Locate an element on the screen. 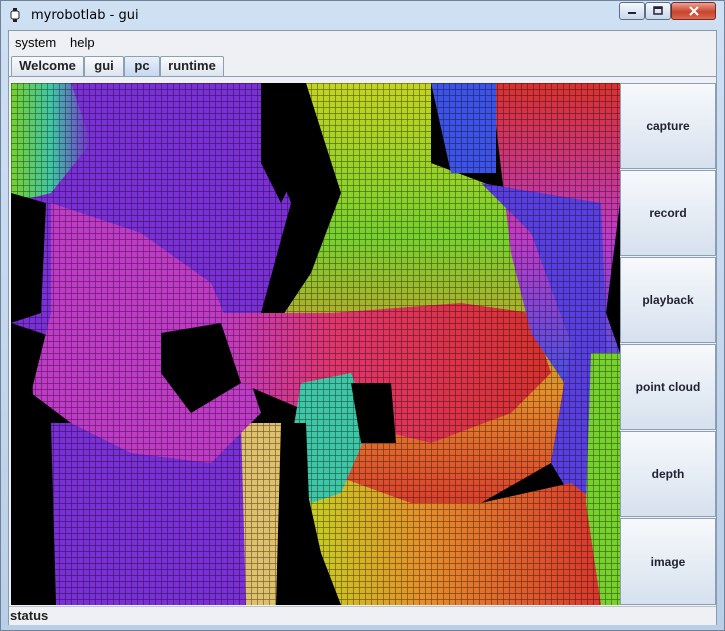  image-button: image is located at coordinates (668, 561).